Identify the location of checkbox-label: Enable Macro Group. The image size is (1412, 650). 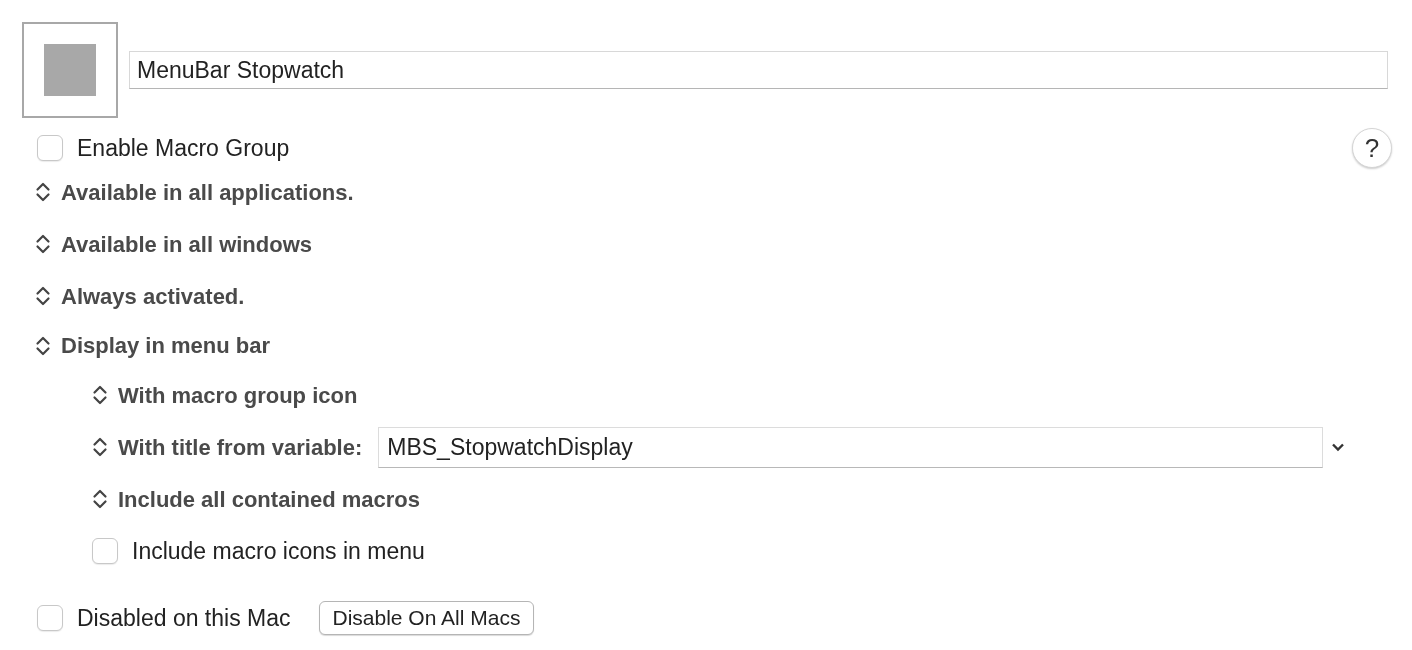
(183, 148).